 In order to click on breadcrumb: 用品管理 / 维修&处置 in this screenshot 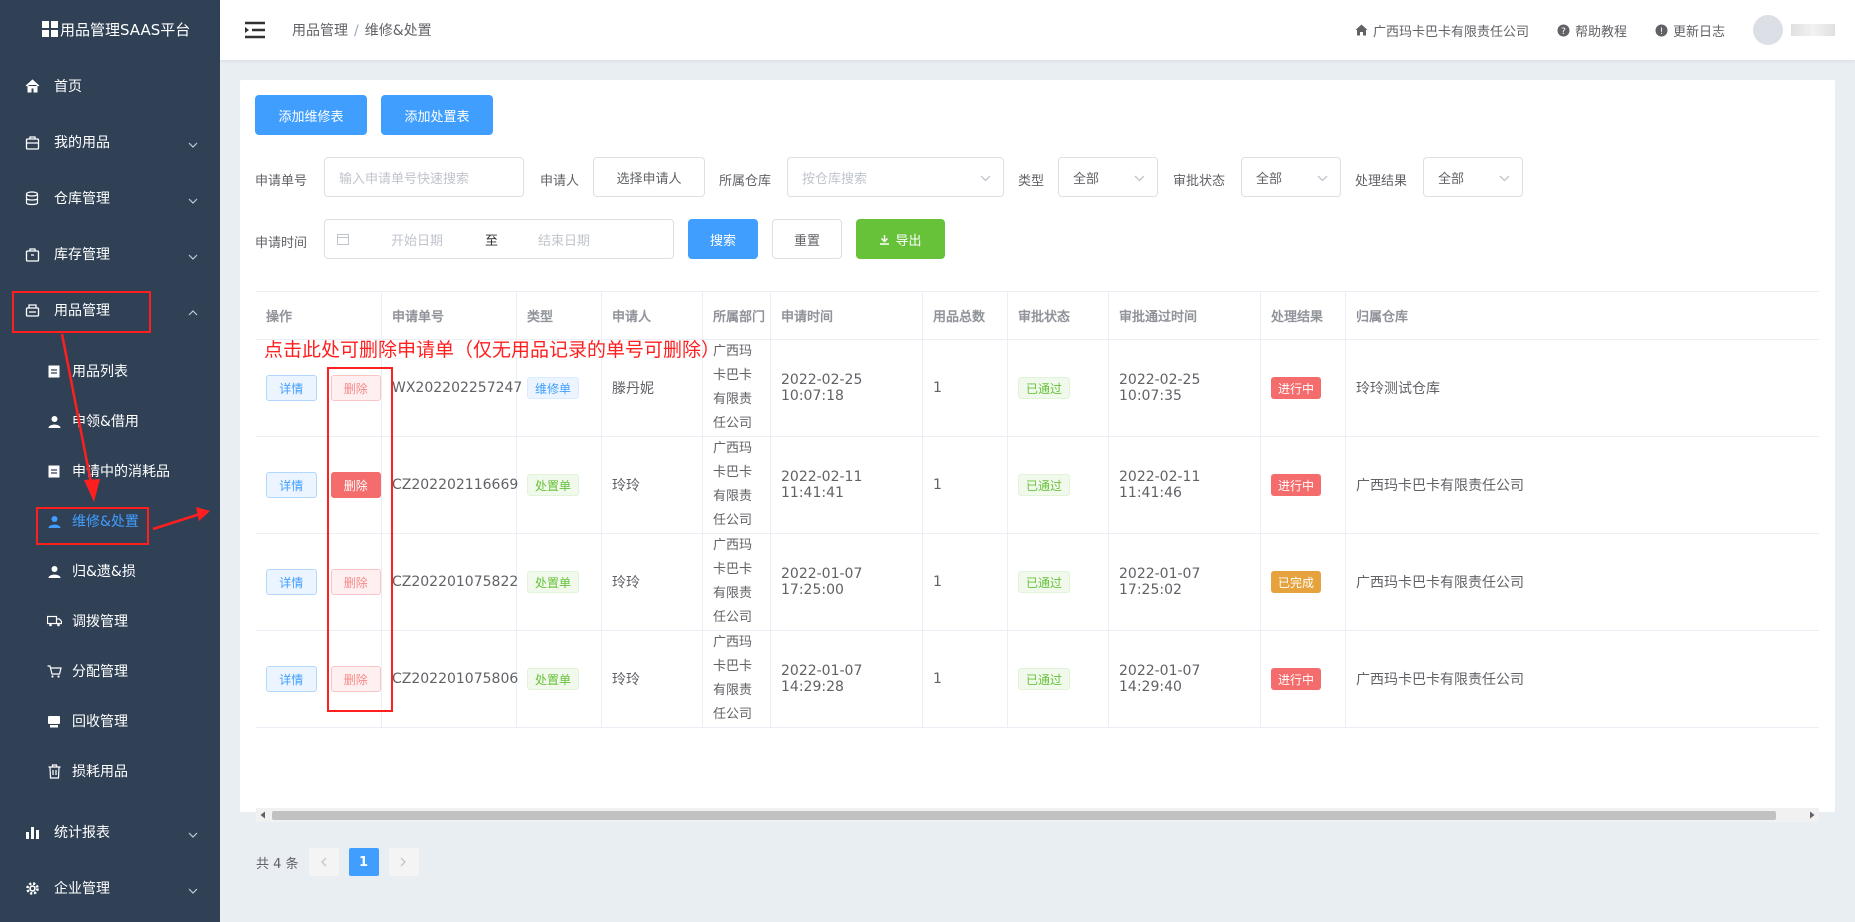, I will do `click(362, 31)`.